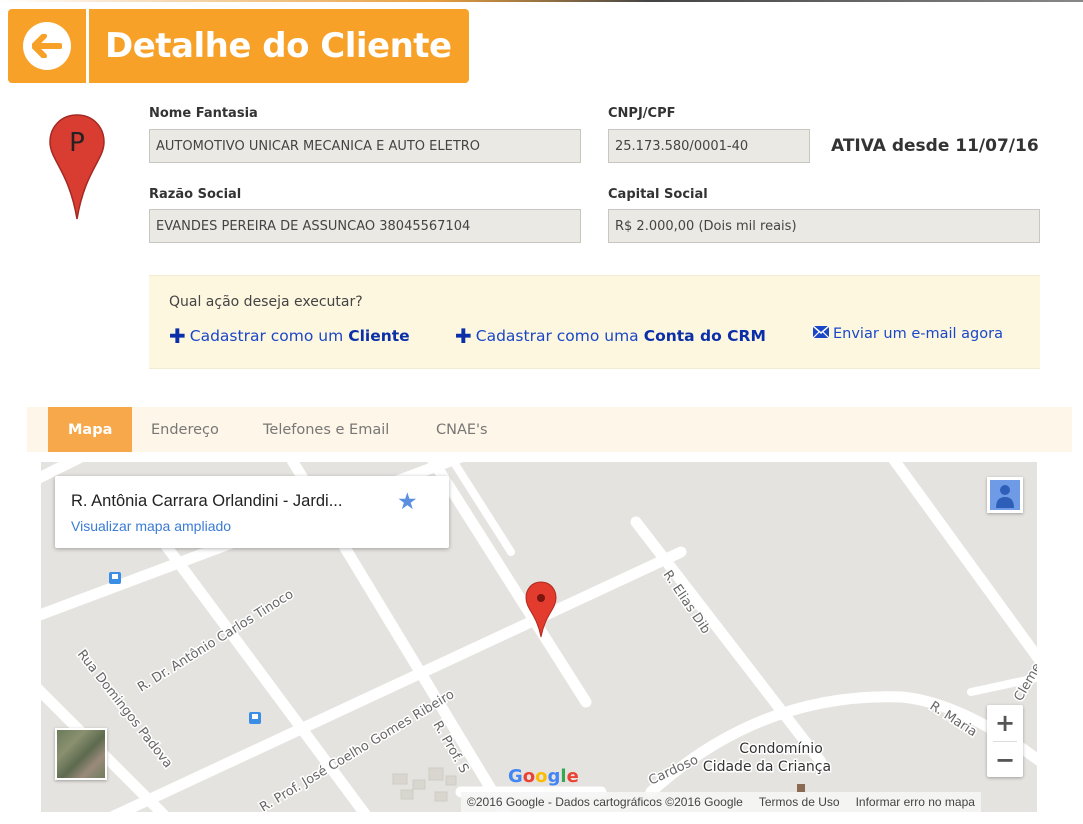 This screenshot has height=824, width=1083. Describe the element at coordinates (658, 194) in the screenshot. I see `capital-social-label: Capital Social` at that location.